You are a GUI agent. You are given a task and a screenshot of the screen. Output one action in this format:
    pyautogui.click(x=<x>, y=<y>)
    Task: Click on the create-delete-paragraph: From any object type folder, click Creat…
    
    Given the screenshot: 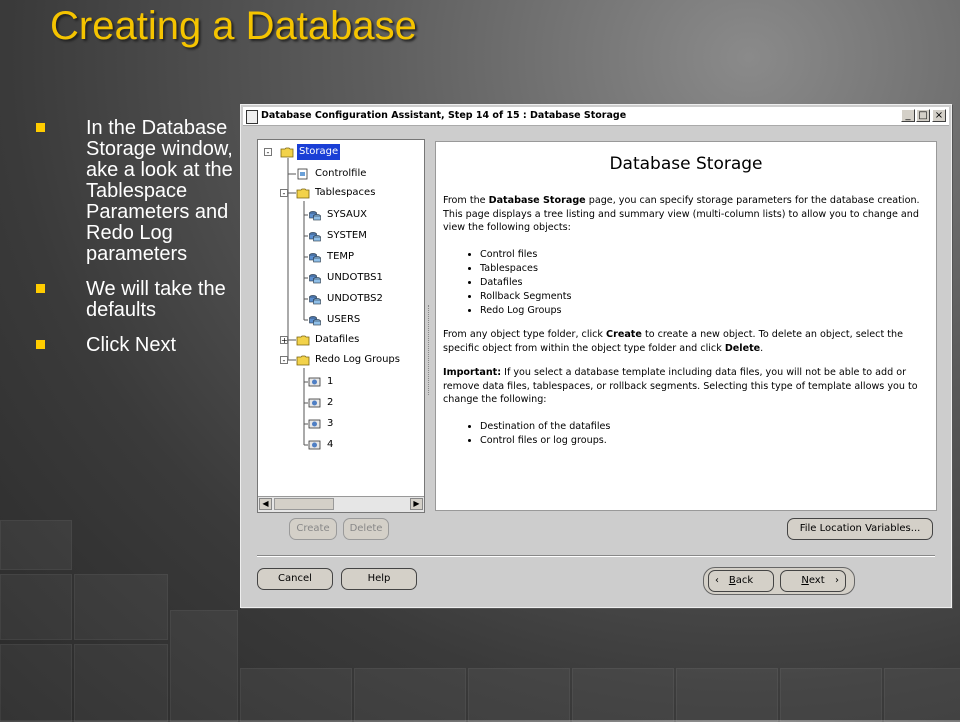 What is the action you would take?
    pyautogui.click(x=687, y=341)
    